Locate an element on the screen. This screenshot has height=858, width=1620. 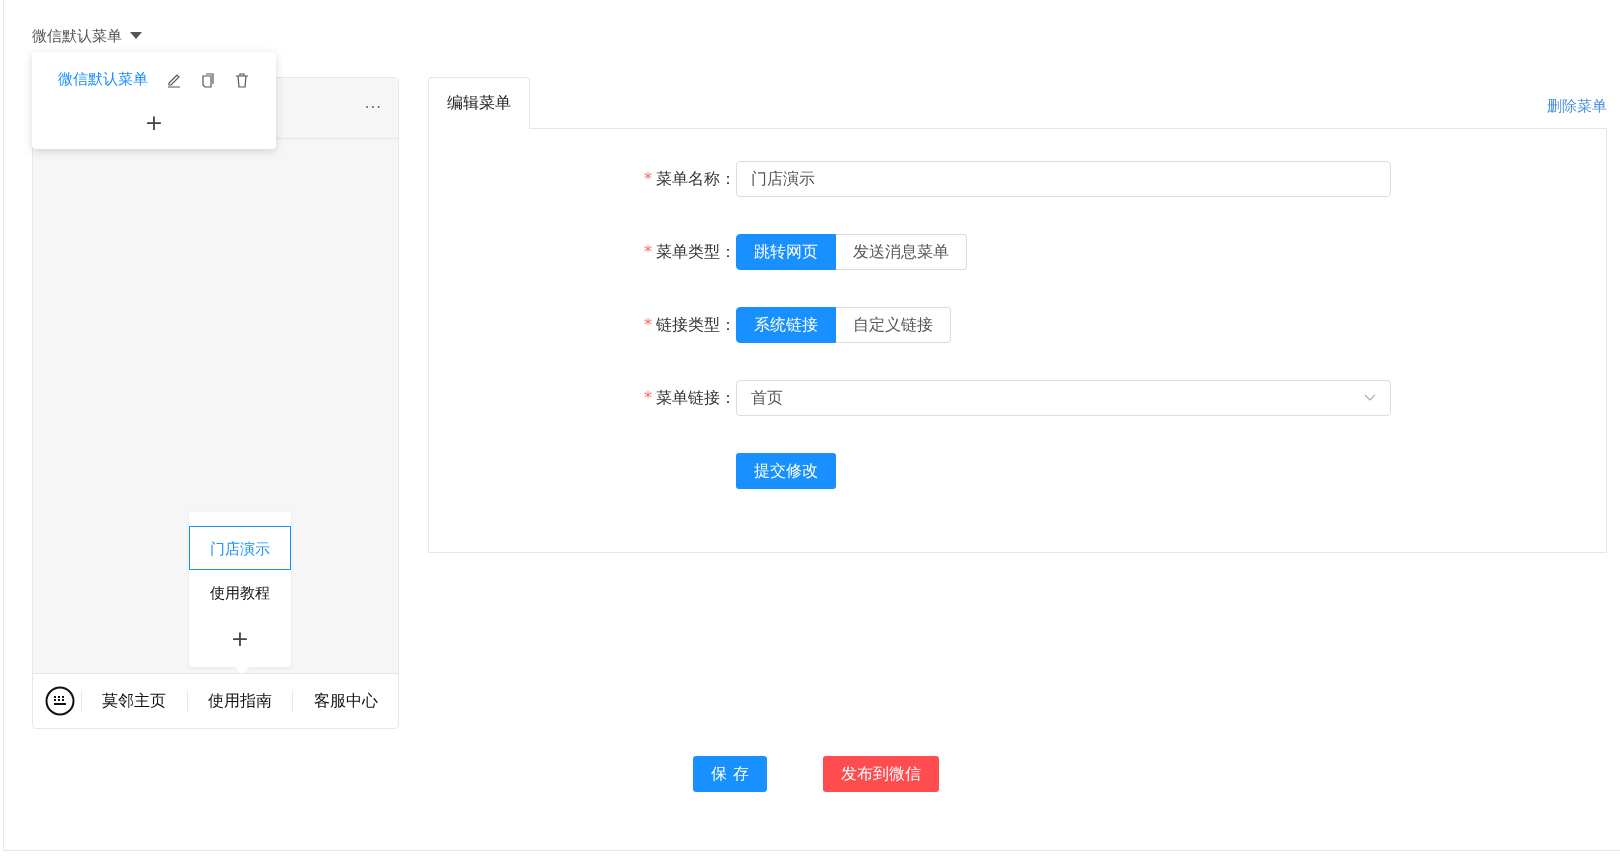
bottom-menu-item: 客服中心 is located at coordinates (345, 701).